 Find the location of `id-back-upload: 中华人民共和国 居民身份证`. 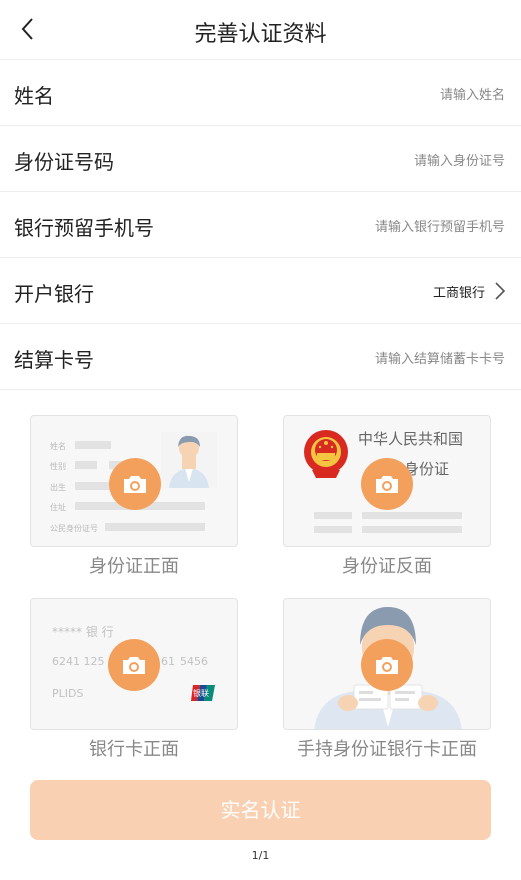

id-back-upload: 中华人民共和国 居民身份证 is located at coordinates (387, 481).